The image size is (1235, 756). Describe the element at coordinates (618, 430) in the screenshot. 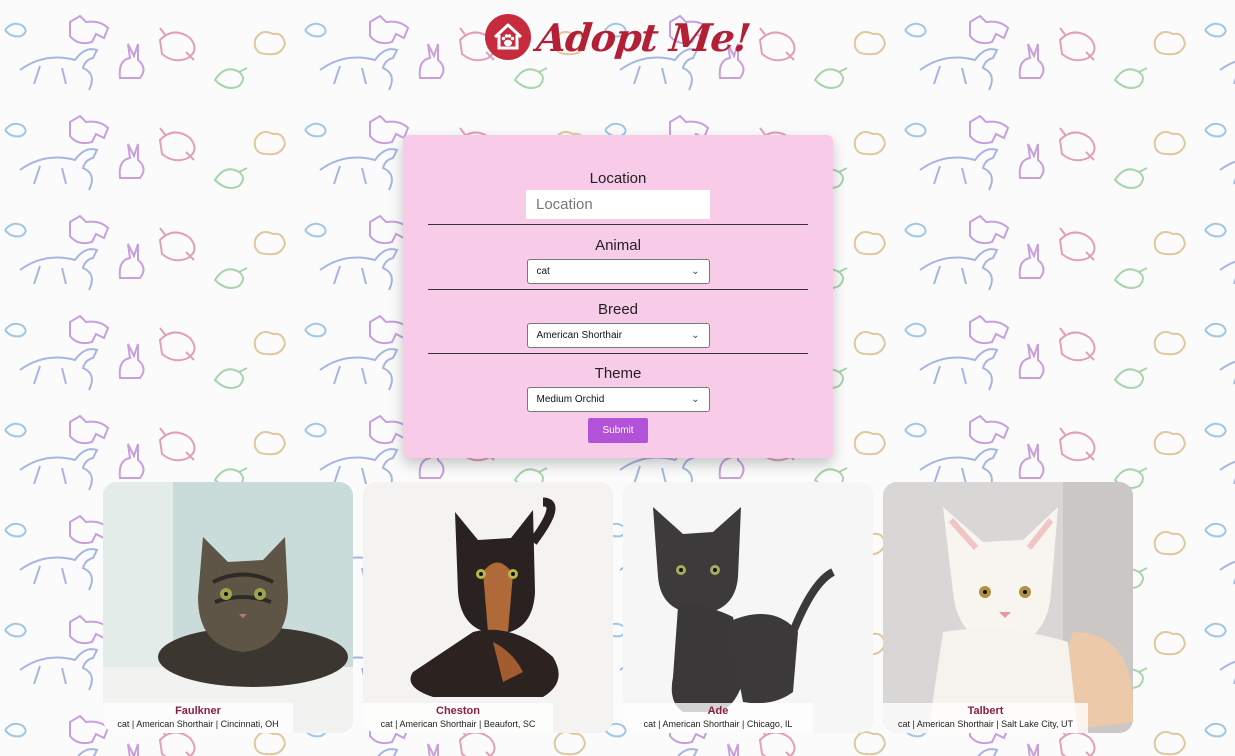

I see `submit-button: Submit` at that location.